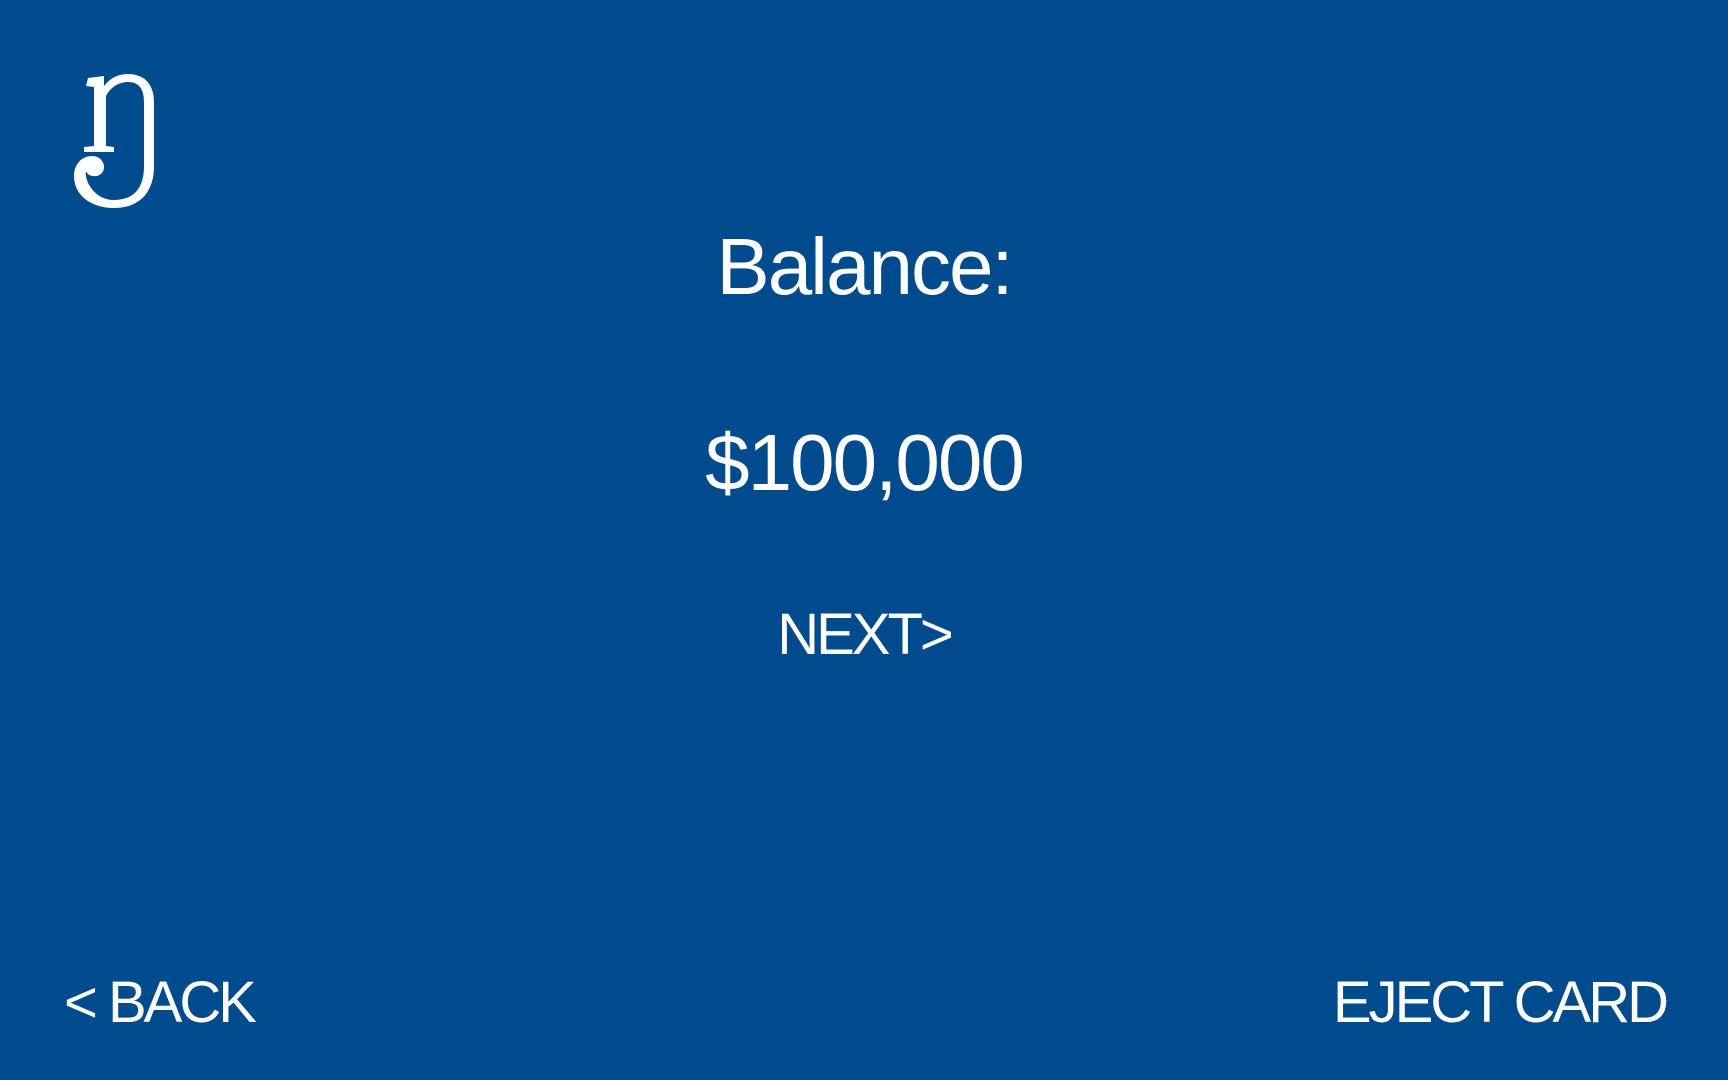 Image resolution: width=1728 pixels, height=1080 pixels. I want to click on back-button: < BACK, so click(160, 1003).